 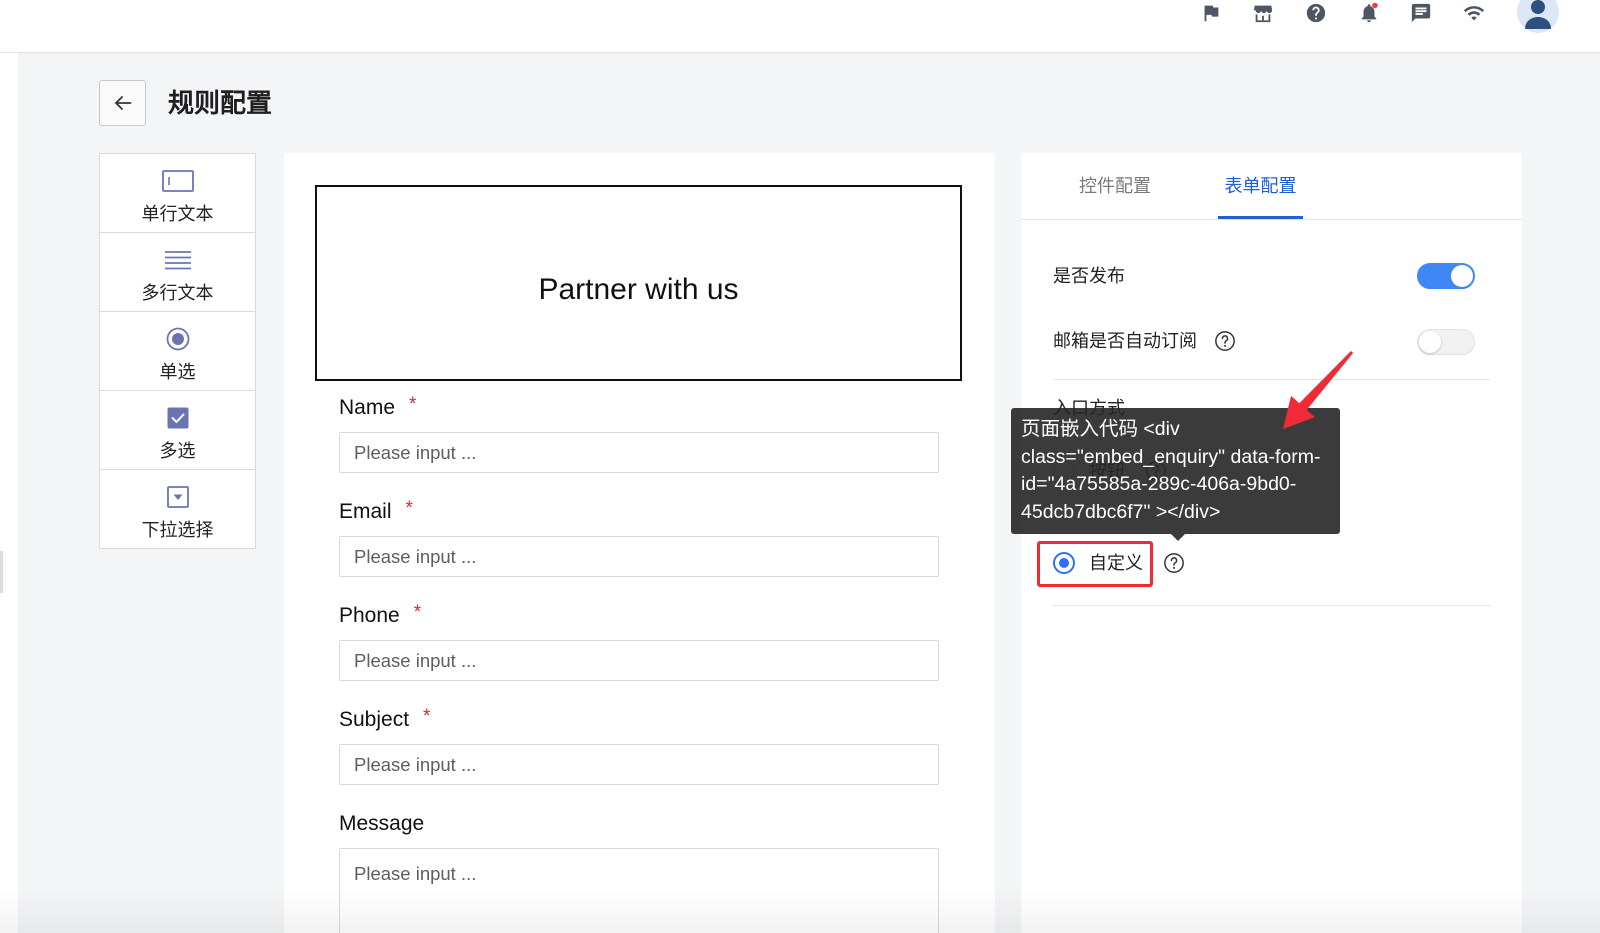 I want to click on help-icon, so click(x=1316, y=13).